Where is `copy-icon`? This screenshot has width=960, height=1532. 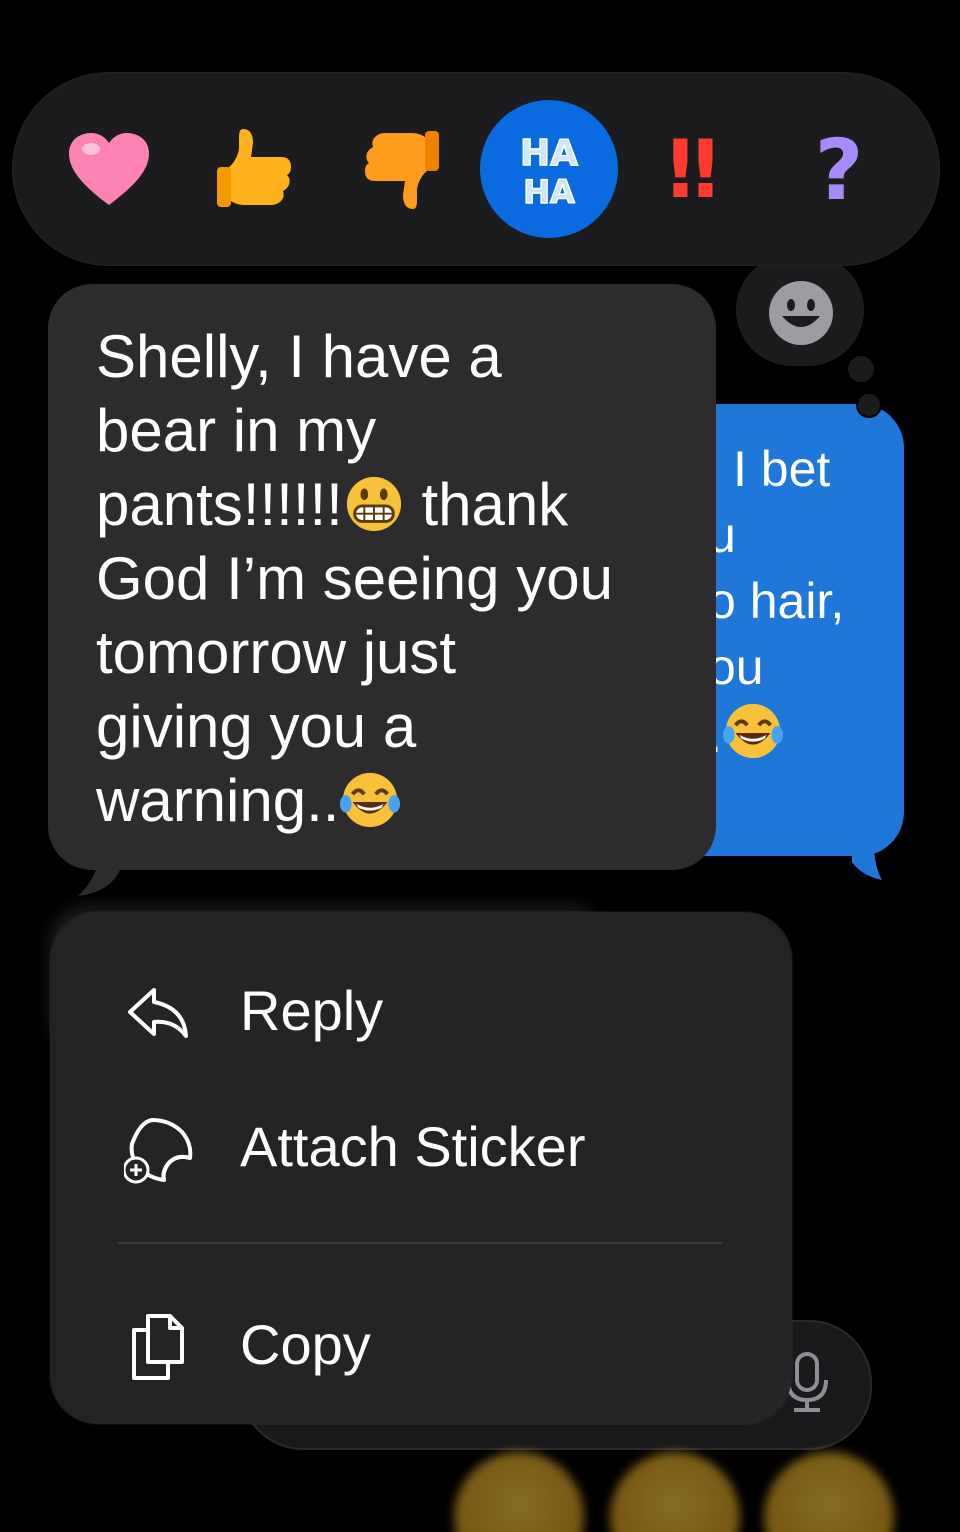 copy-icon is located at coordinates (158, 1347).